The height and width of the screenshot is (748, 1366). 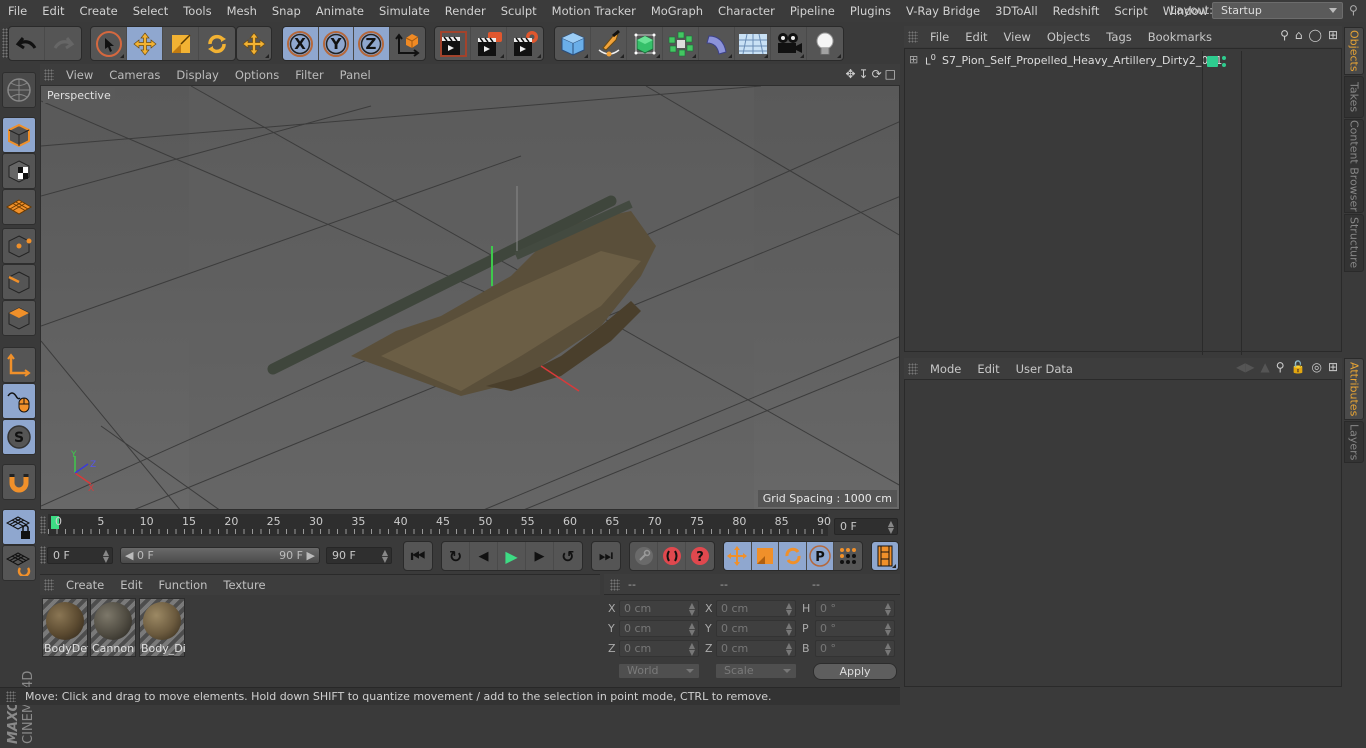 I want to click on viewport-dolly-icon: ↧, so click(x=864, y=74).